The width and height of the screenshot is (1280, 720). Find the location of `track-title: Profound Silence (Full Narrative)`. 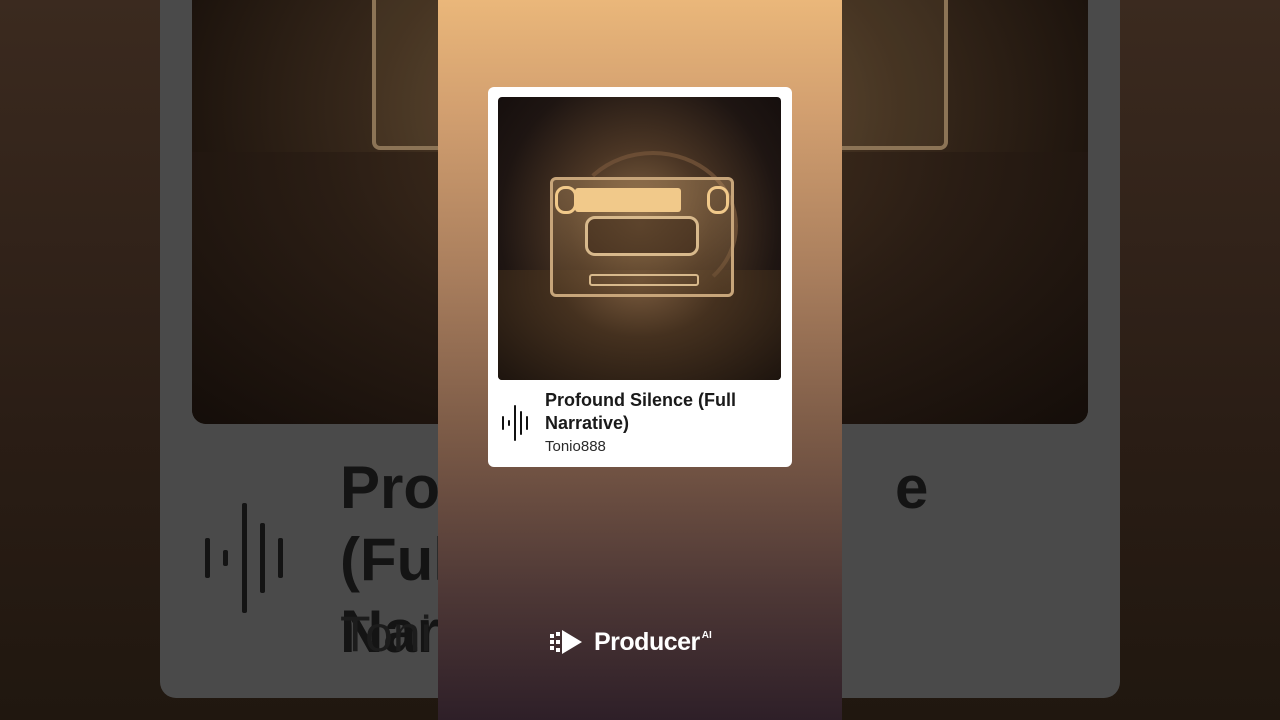

track-title: Profound Silence (Full Narrative) is located at coordinates (641, 411).